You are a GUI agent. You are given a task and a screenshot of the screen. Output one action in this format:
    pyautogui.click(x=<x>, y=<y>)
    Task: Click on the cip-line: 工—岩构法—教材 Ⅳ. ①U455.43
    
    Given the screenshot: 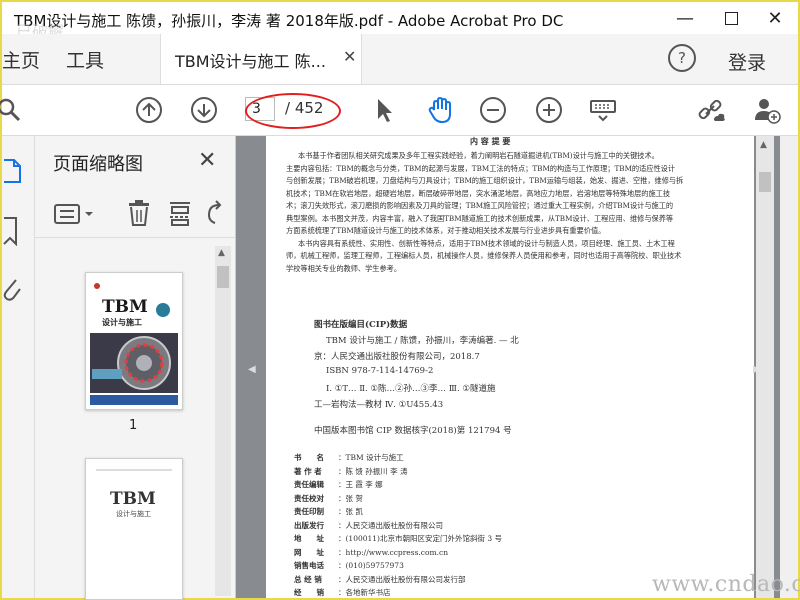 What is the action you would take?
    pyautogui.click(x=379, y=405)
    